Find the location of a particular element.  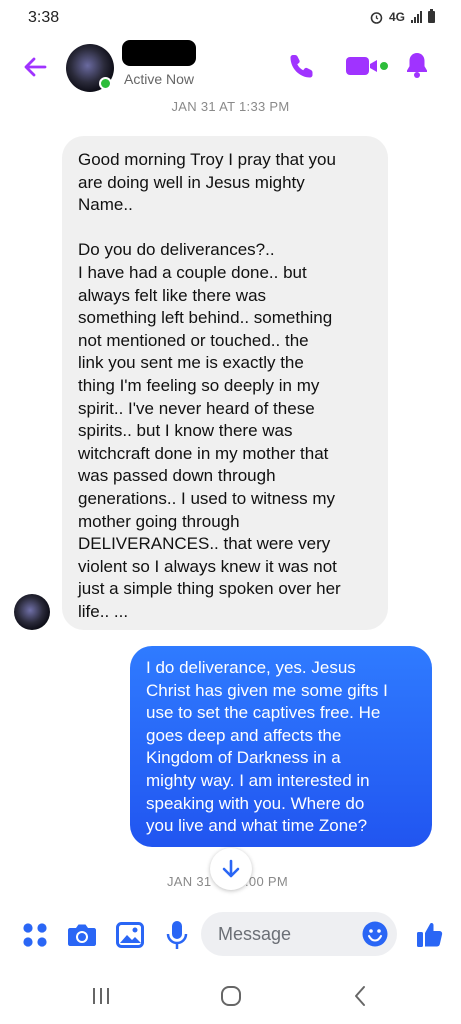

camera-icon is located at coordinates (82, 935).